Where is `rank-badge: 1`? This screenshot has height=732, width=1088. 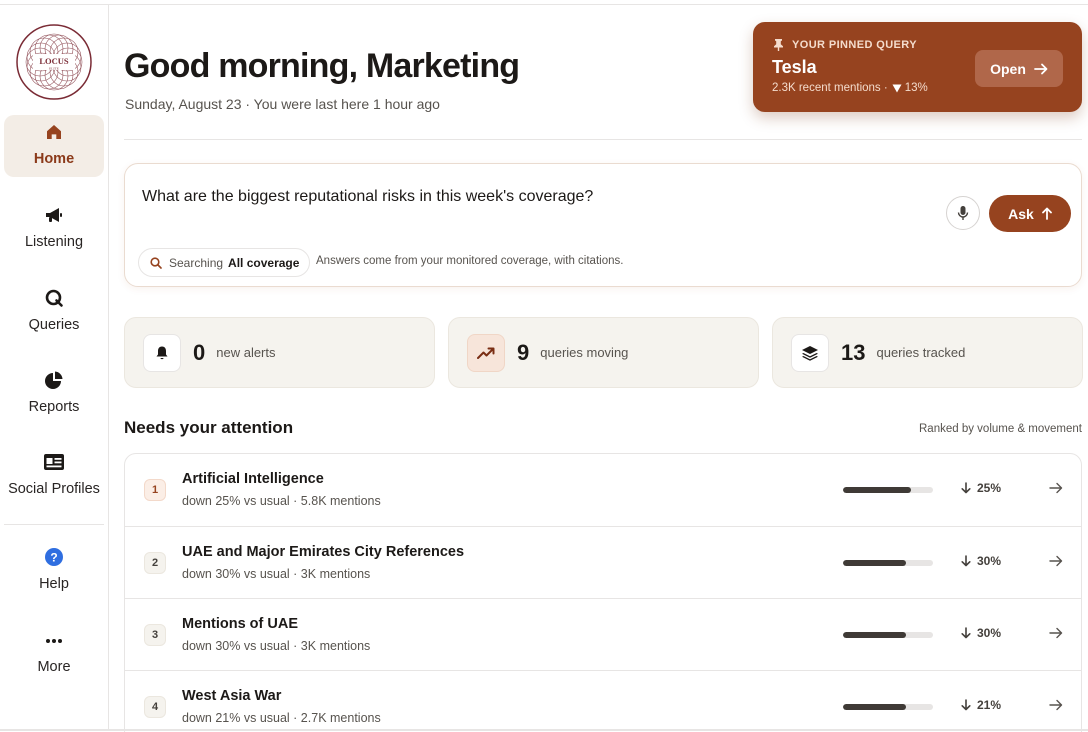
rank-badge: 1 is located at coordinates (155, 490).